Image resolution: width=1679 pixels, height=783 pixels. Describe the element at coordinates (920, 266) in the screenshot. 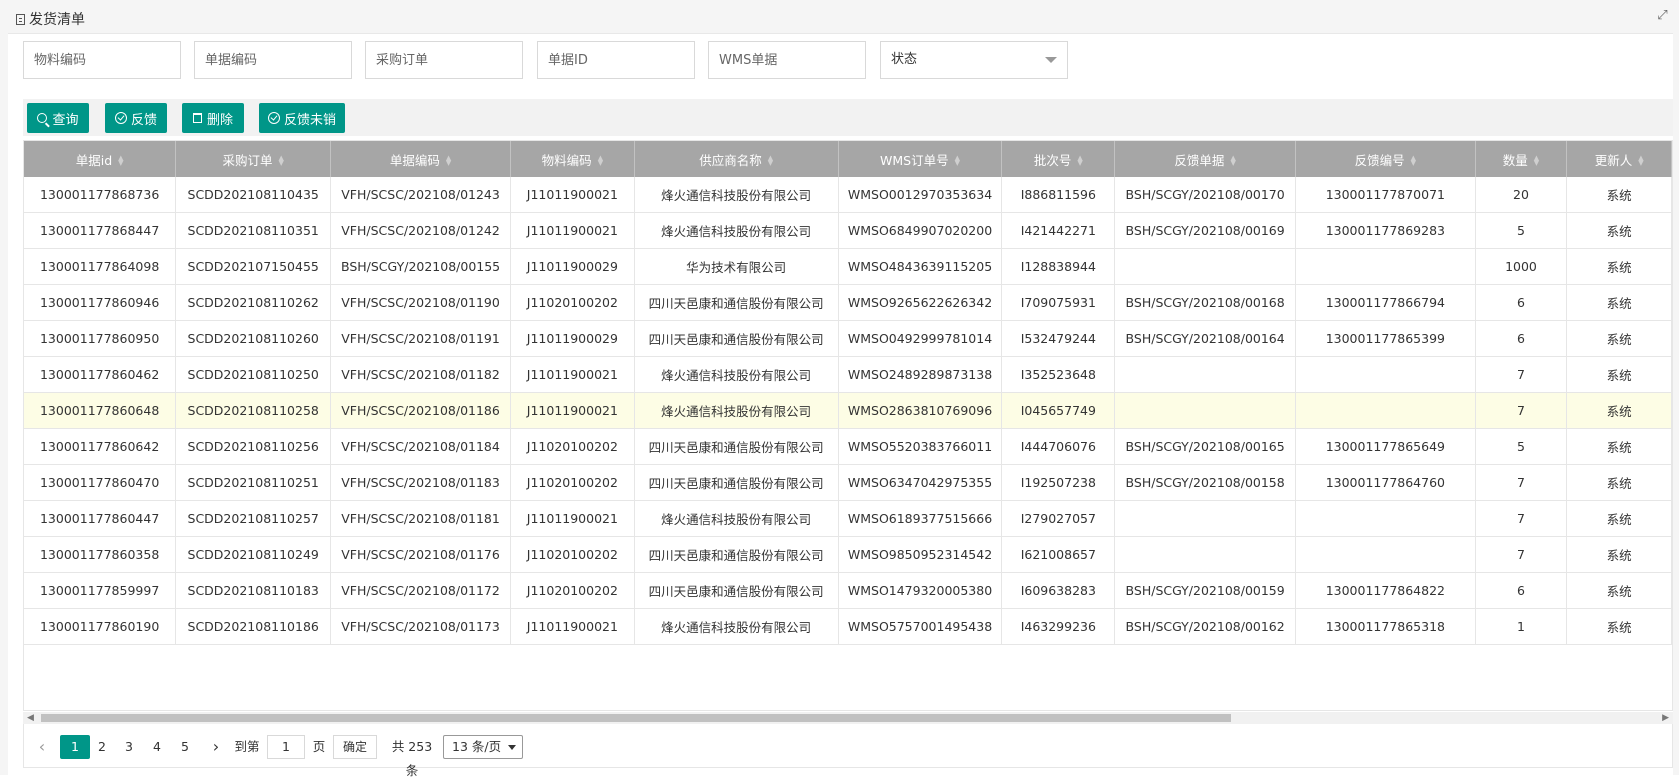

I see `table-cell: WMSO4843639115205` at that location.